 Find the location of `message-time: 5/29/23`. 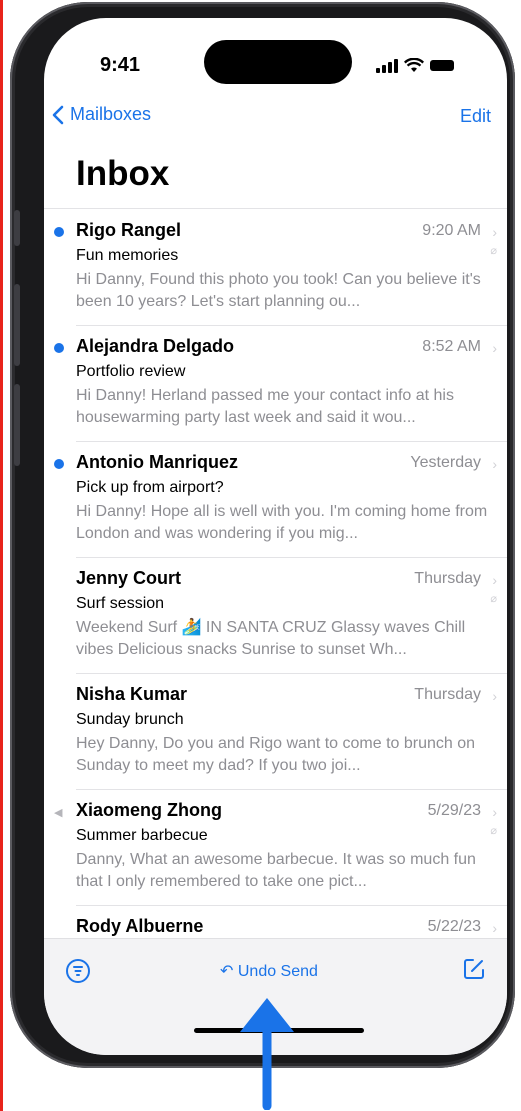

message-time: 5/29/23 is located at coordinates (454, 810).